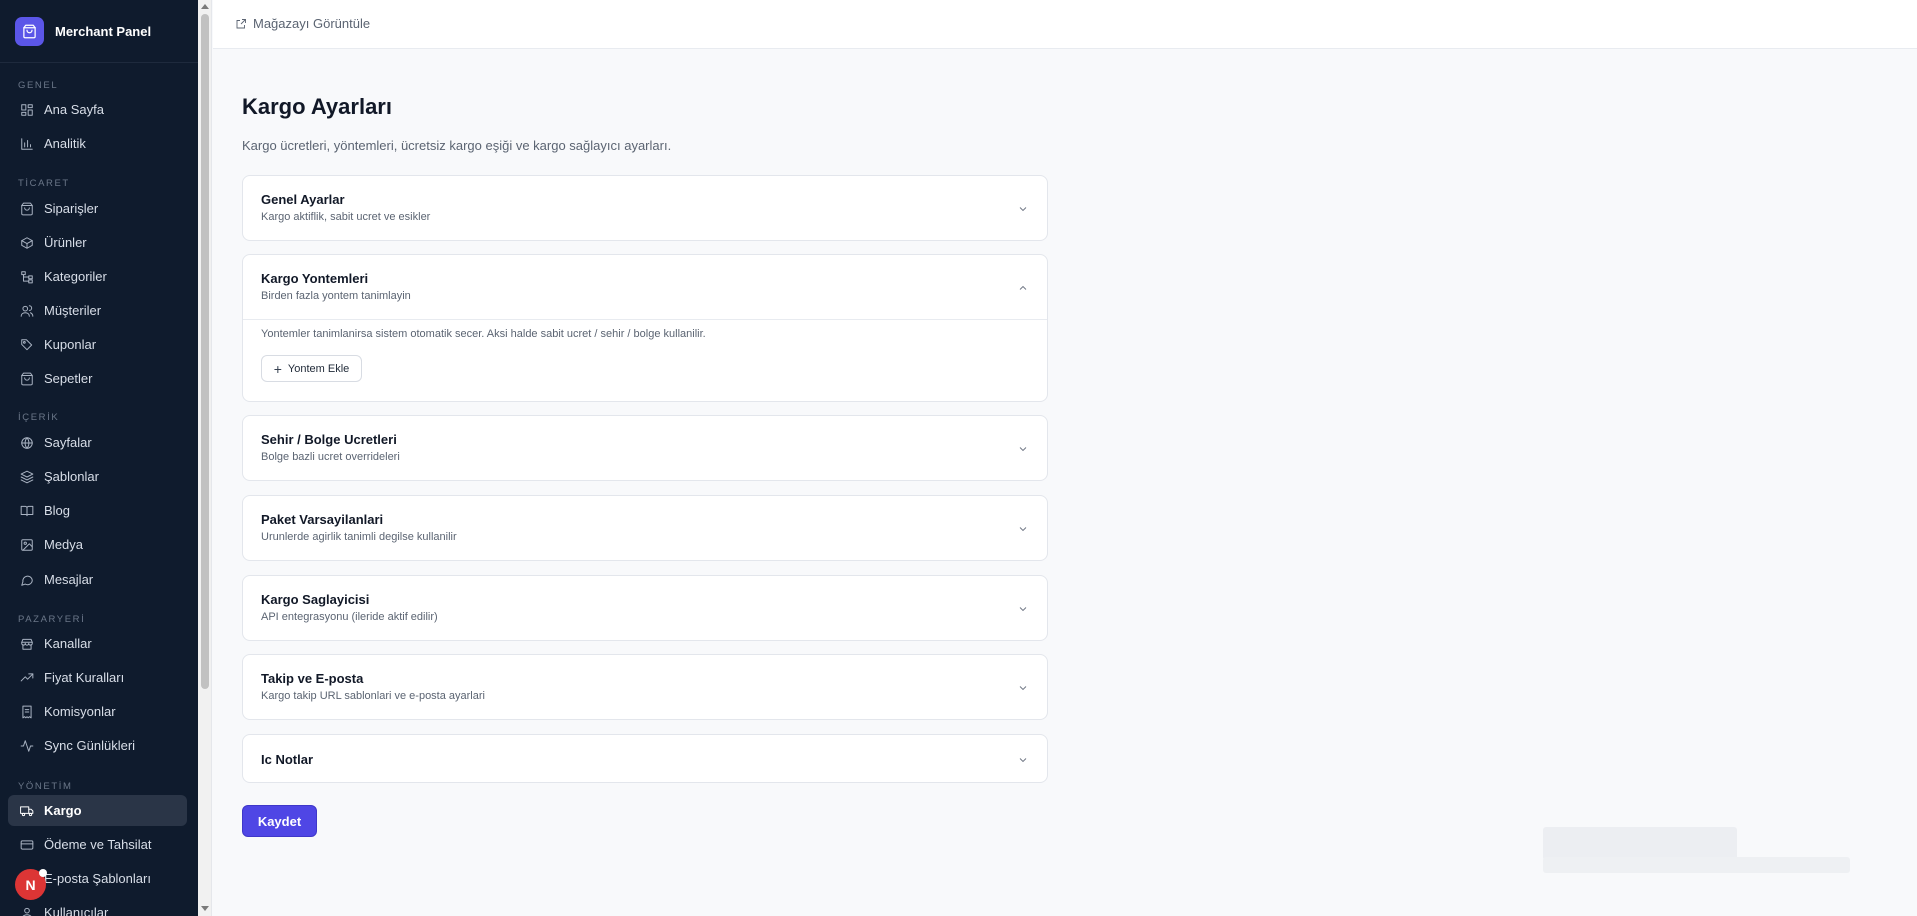 The height and width of the screenshot is (916, 1917). Describe the element at coordinates (26, 677) in the screenshot. I see `trending-up-icon` at that location.